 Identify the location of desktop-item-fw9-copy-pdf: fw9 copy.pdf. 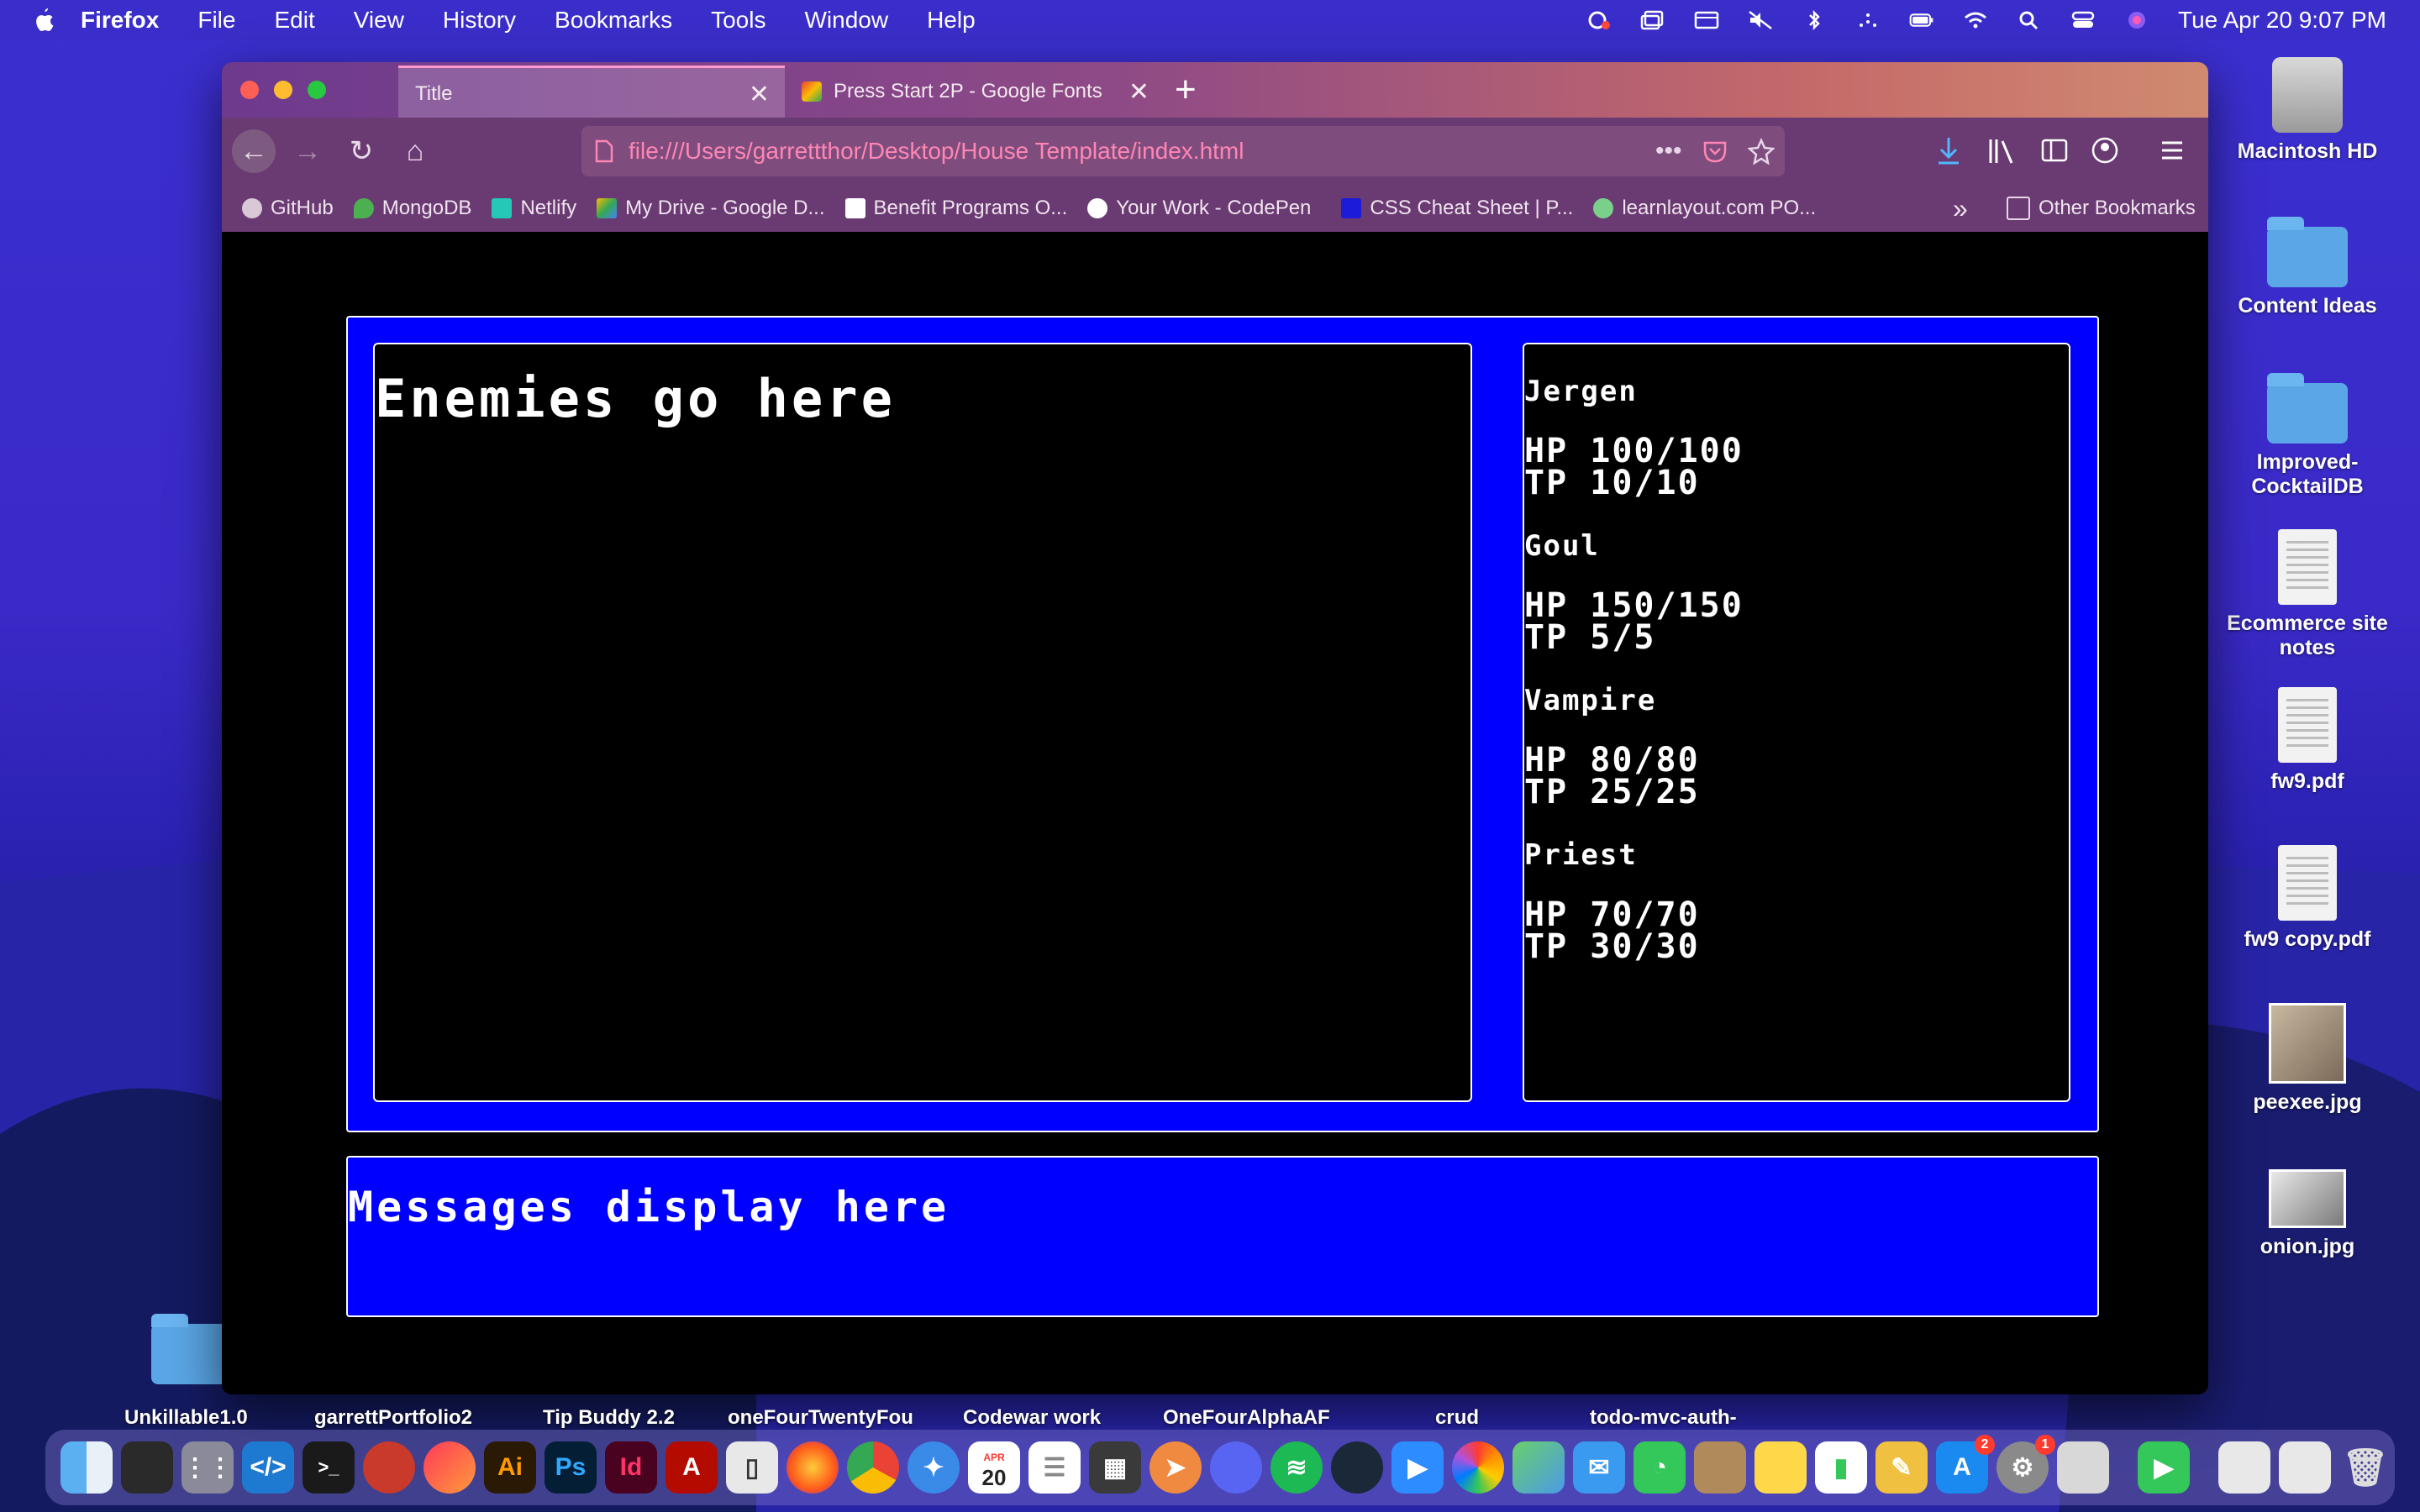
(2307, 898).